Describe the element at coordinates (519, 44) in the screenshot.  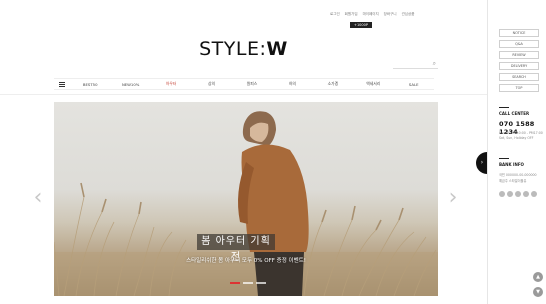
I see `side-button-qna: Q&A` at that location.